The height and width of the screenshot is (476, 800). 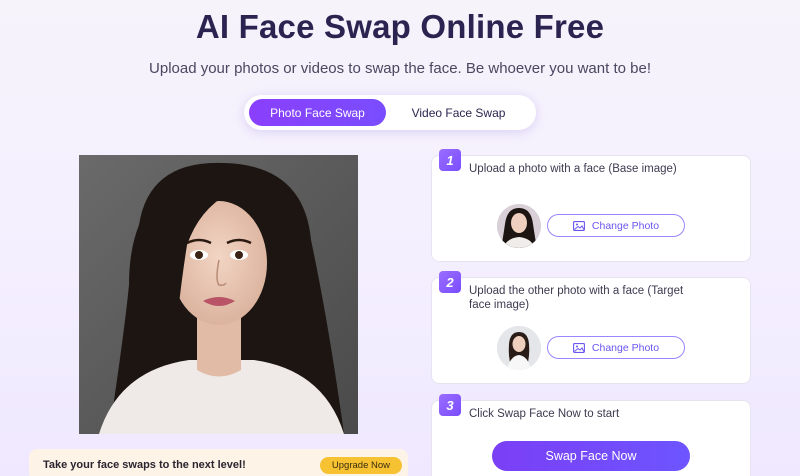 I want to click on step-3-instruction: Click Swap Face Now to start, so click(x=544, y=414).